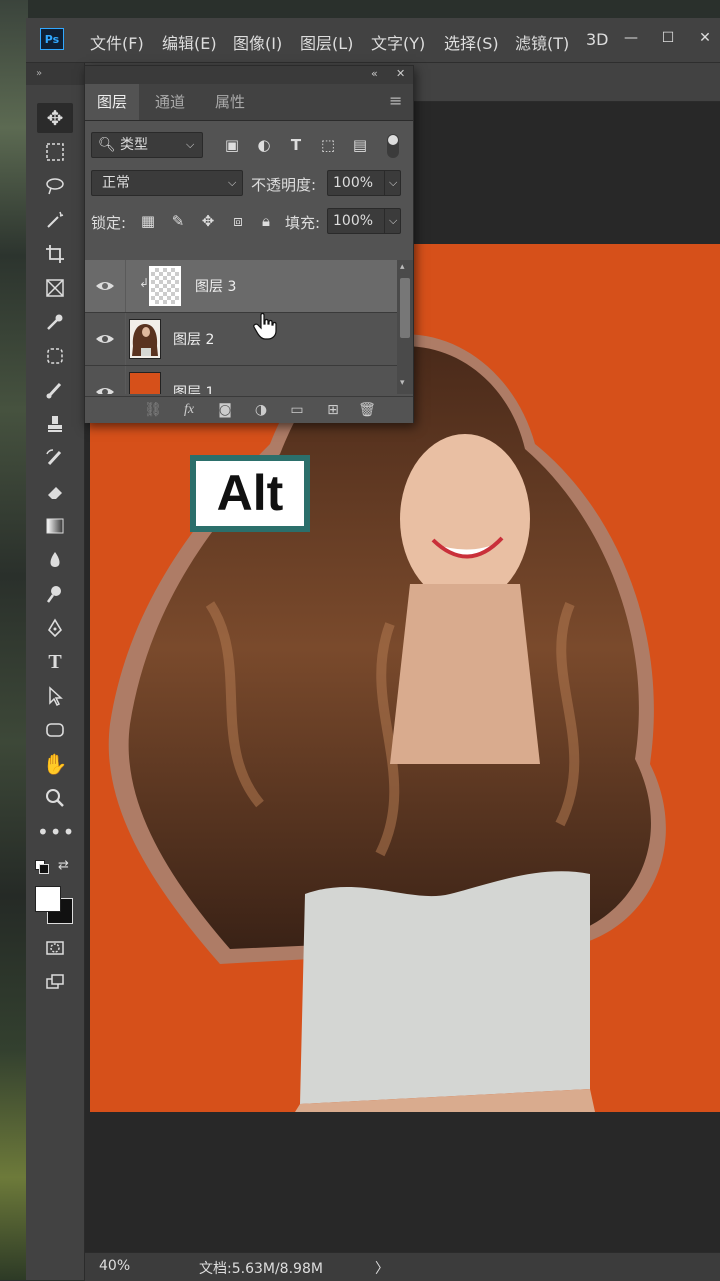 This screenshot has width=720, height=1281. What do you see at coordinates (402, 267) in the screenshot?
I see `scroll-up-icon: ▴` at bounding box center [402, 267].